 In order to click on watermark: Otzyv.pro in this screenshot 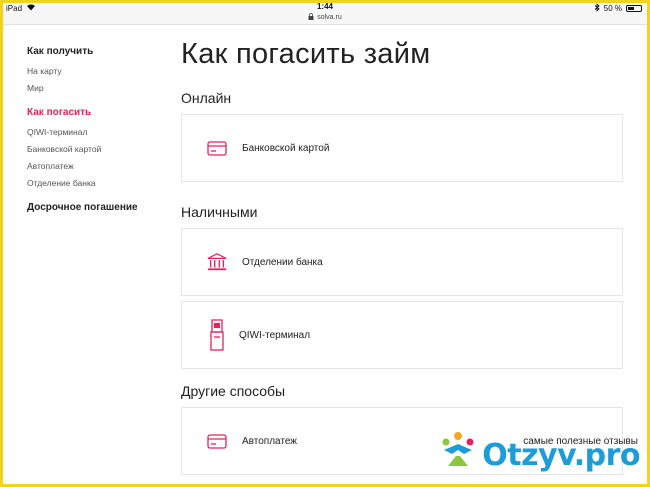, I will do `click(539, 451)`.